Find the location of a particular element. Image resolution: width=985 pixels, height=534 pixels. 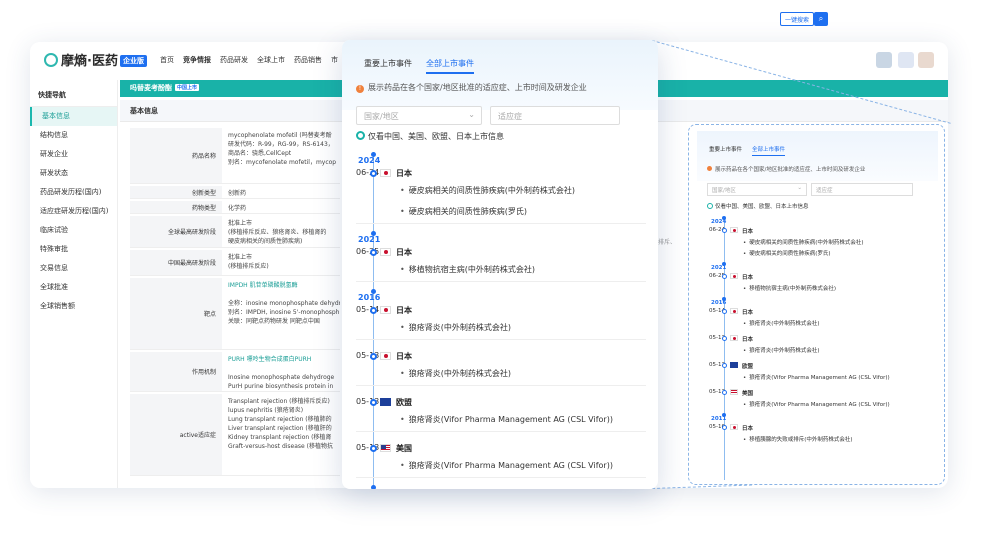

tab-all-events: 全部上市事件 is located at coordinates (450, 66).